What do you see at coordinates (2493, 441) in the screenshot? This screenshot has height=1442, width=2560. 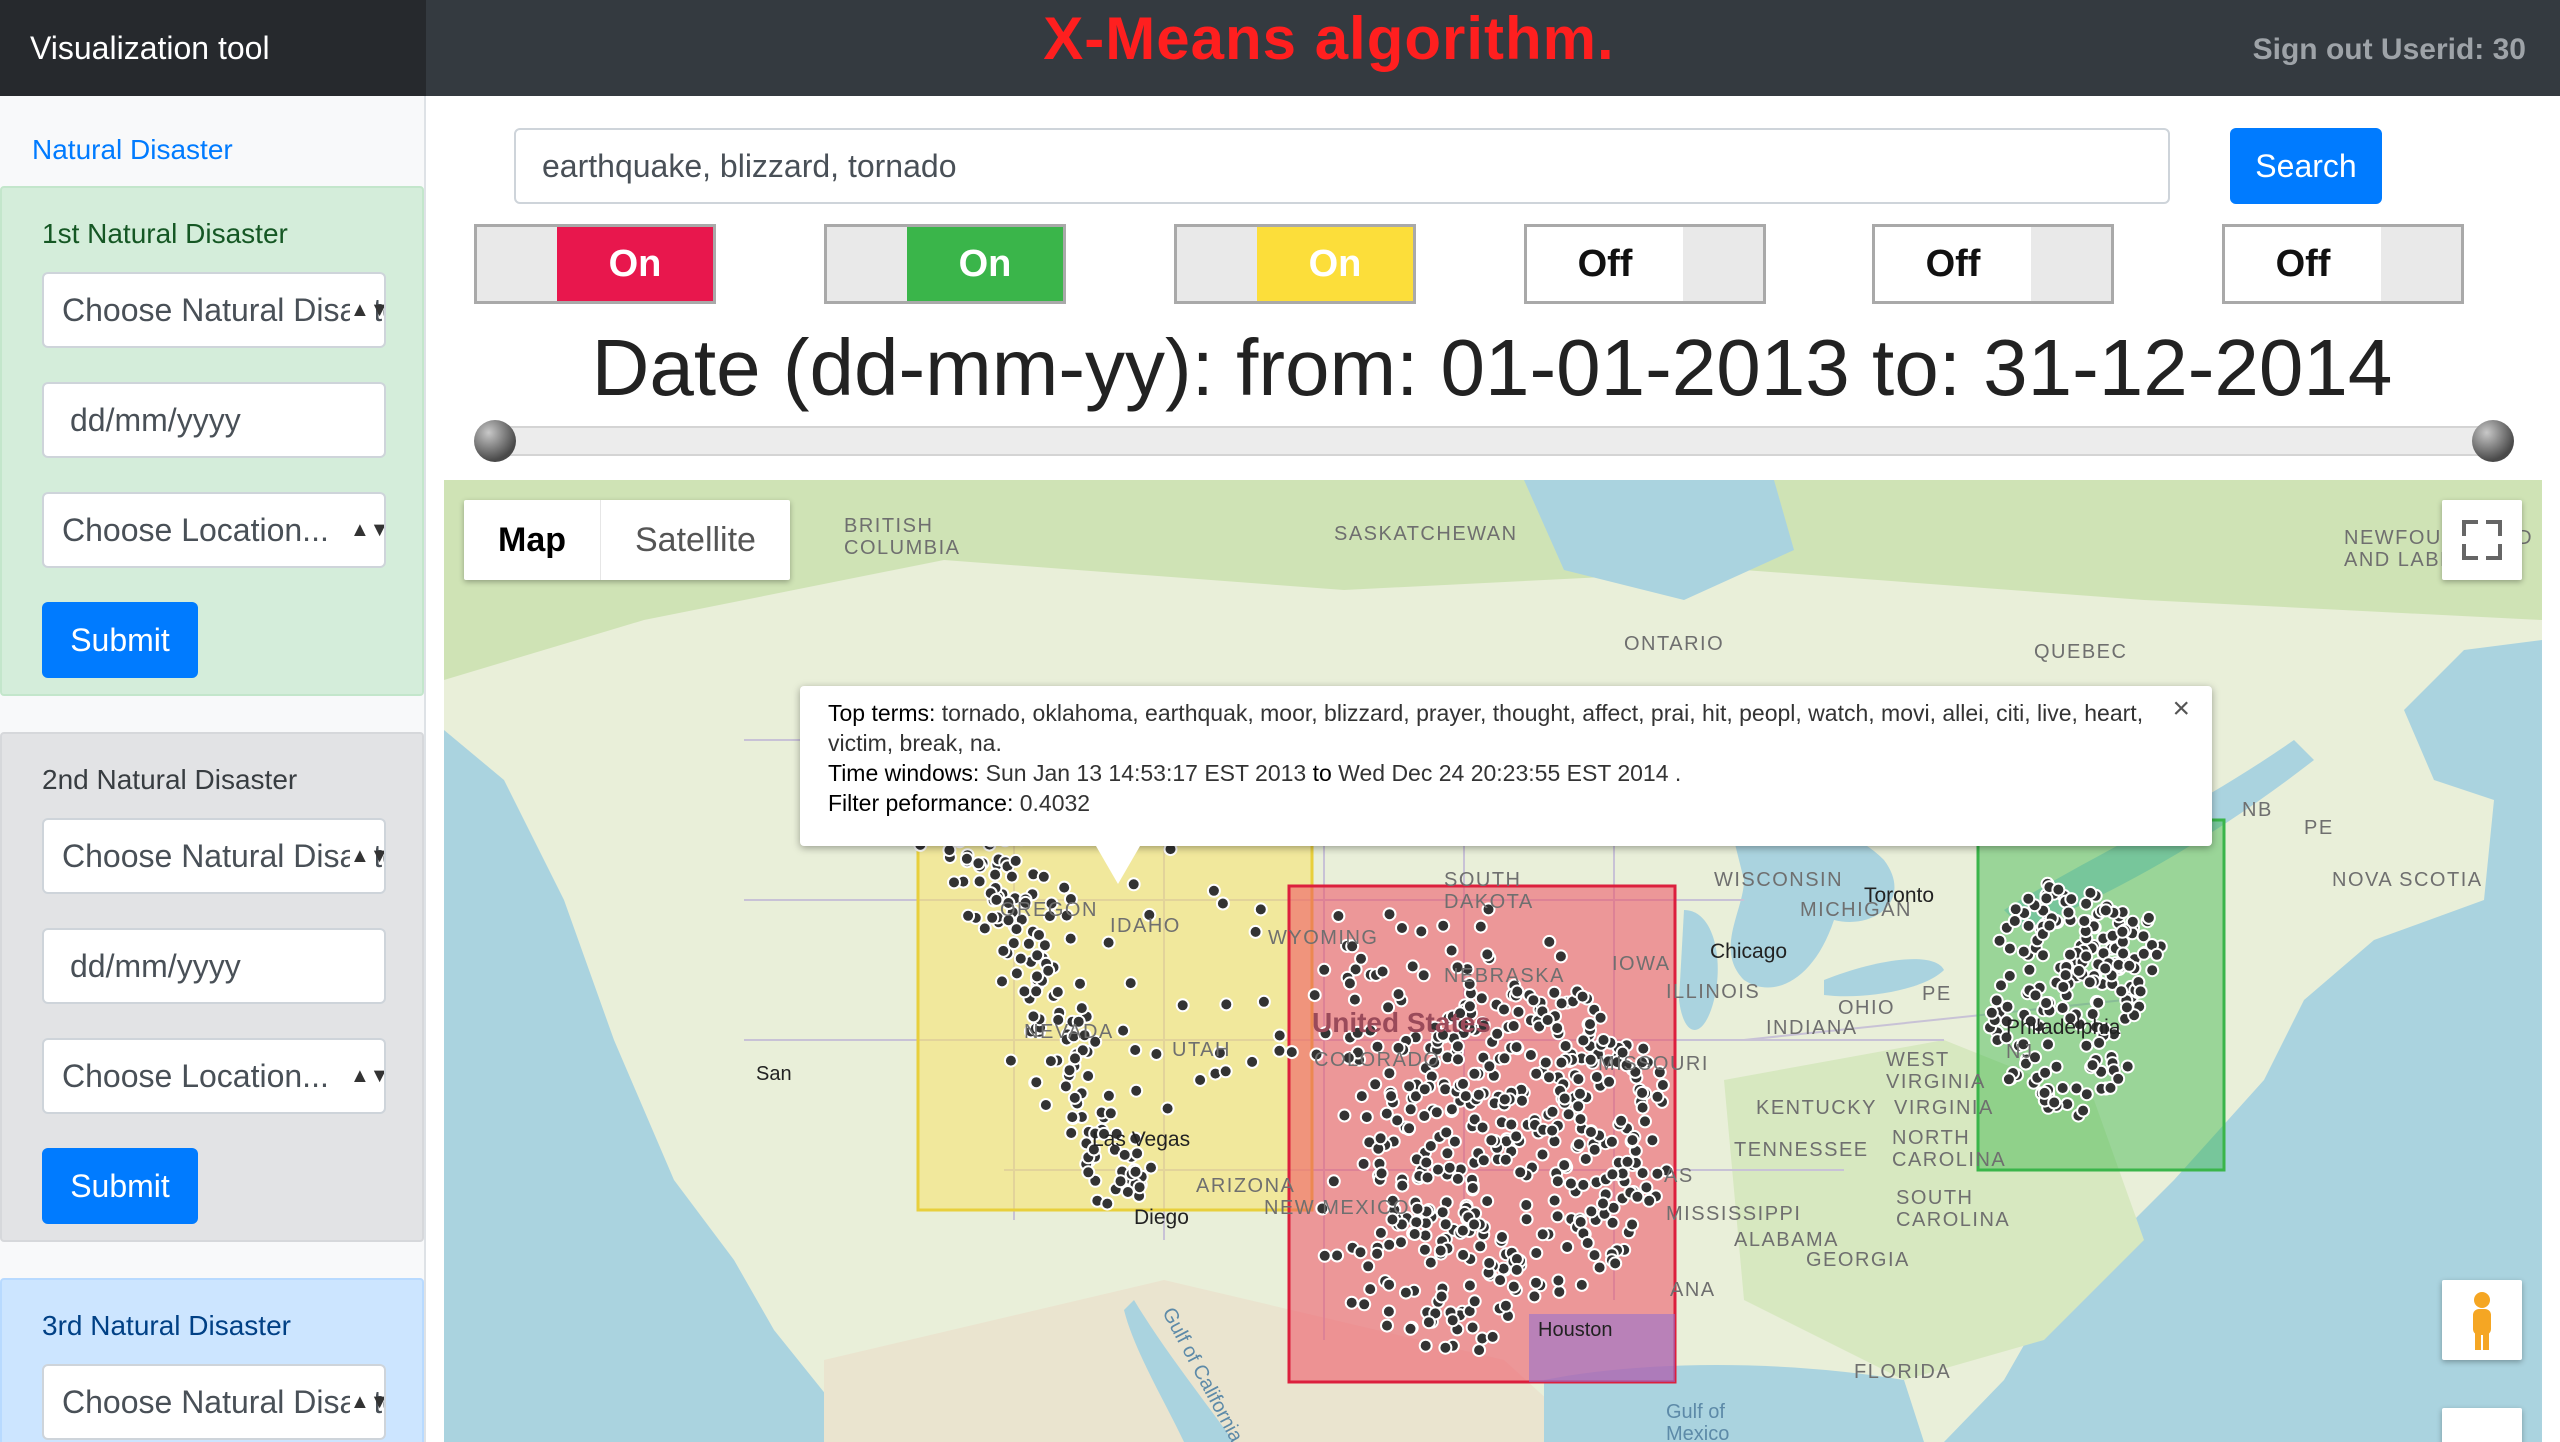 I see `date-slider-end-handle` at bounding box center [2493, 441].